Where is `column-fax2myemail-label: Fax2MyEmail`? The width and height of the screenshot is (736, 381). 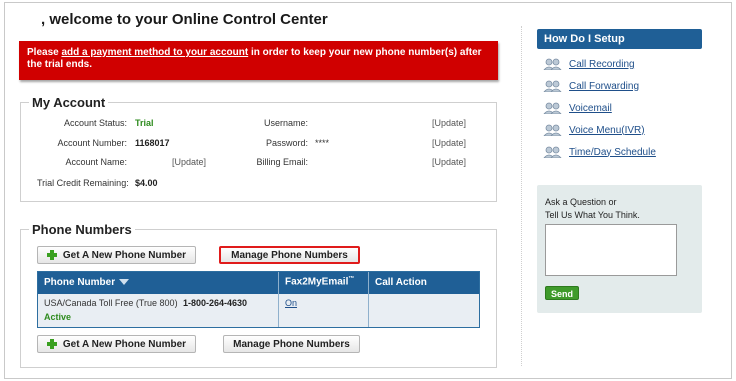
column-fax2myemail-label: Fax2MyEmail is located at coordinates (317, 282).